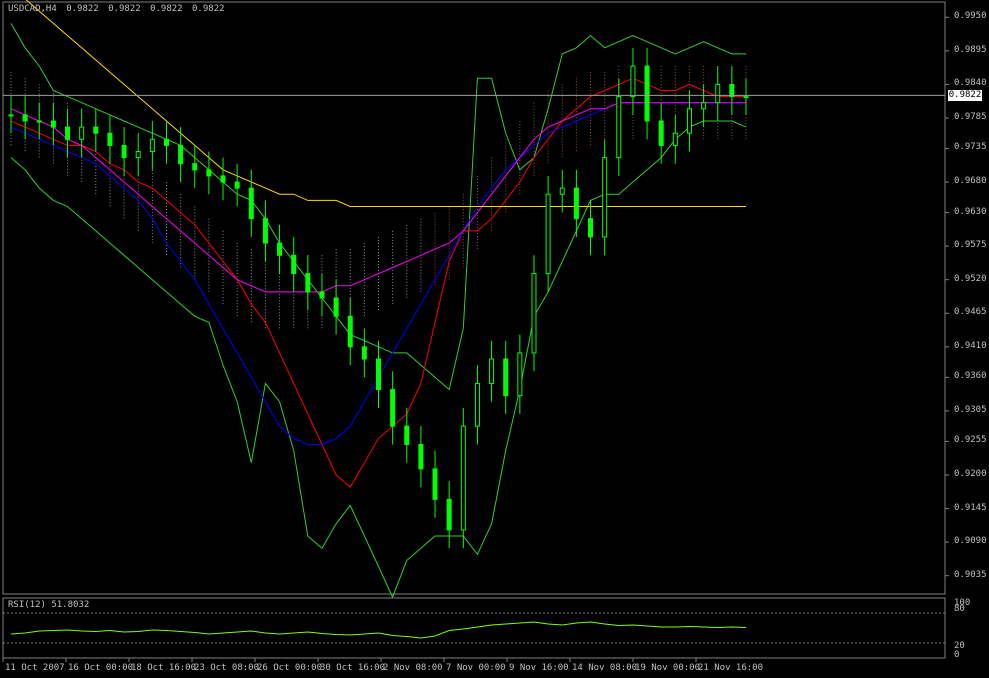 The width and height of the screenshot is (989, 678). Describe the element at coordinates (970, 541) in the screenshot. I see `price-tick-label: 0.9090` at that location.